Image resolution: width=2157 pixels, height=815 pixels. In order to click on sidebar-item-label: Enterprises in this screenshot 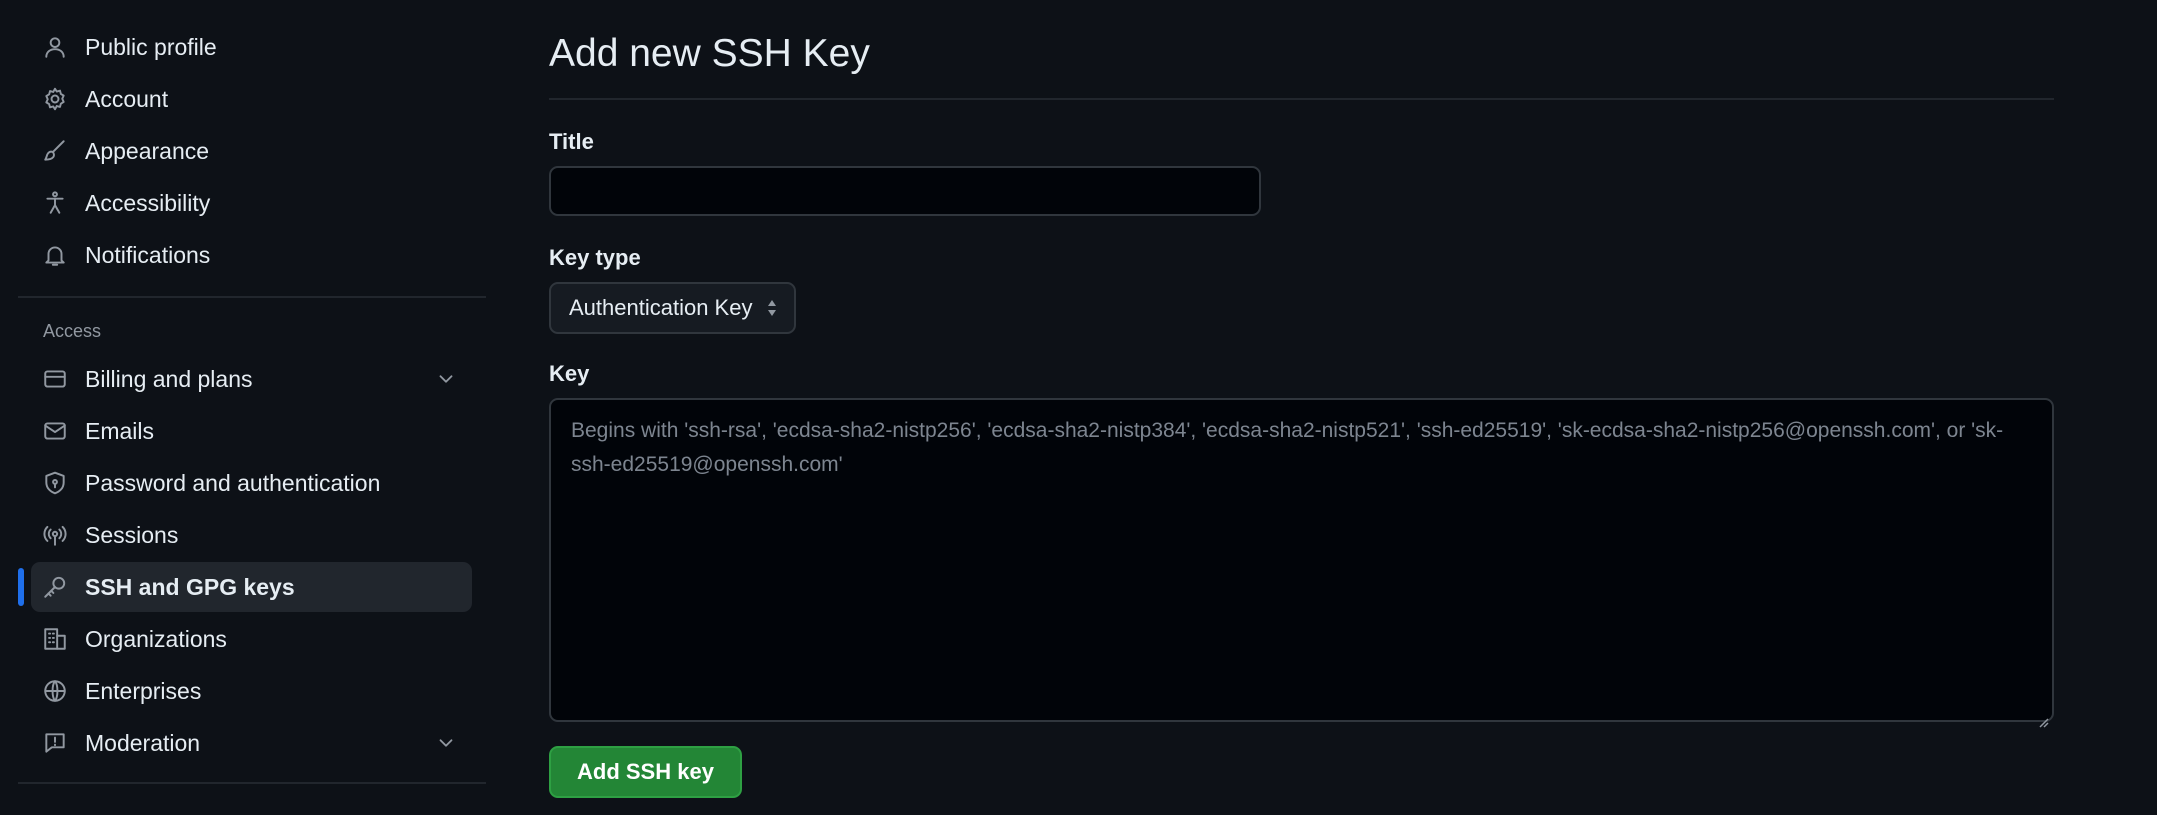, I will do `click(143, 690)`.